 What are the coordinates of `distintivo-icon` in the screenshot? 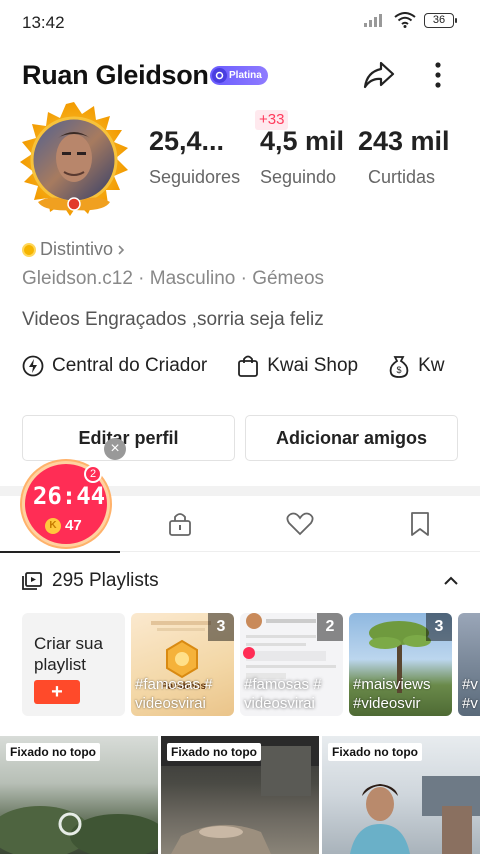 It's located at (29, 249).